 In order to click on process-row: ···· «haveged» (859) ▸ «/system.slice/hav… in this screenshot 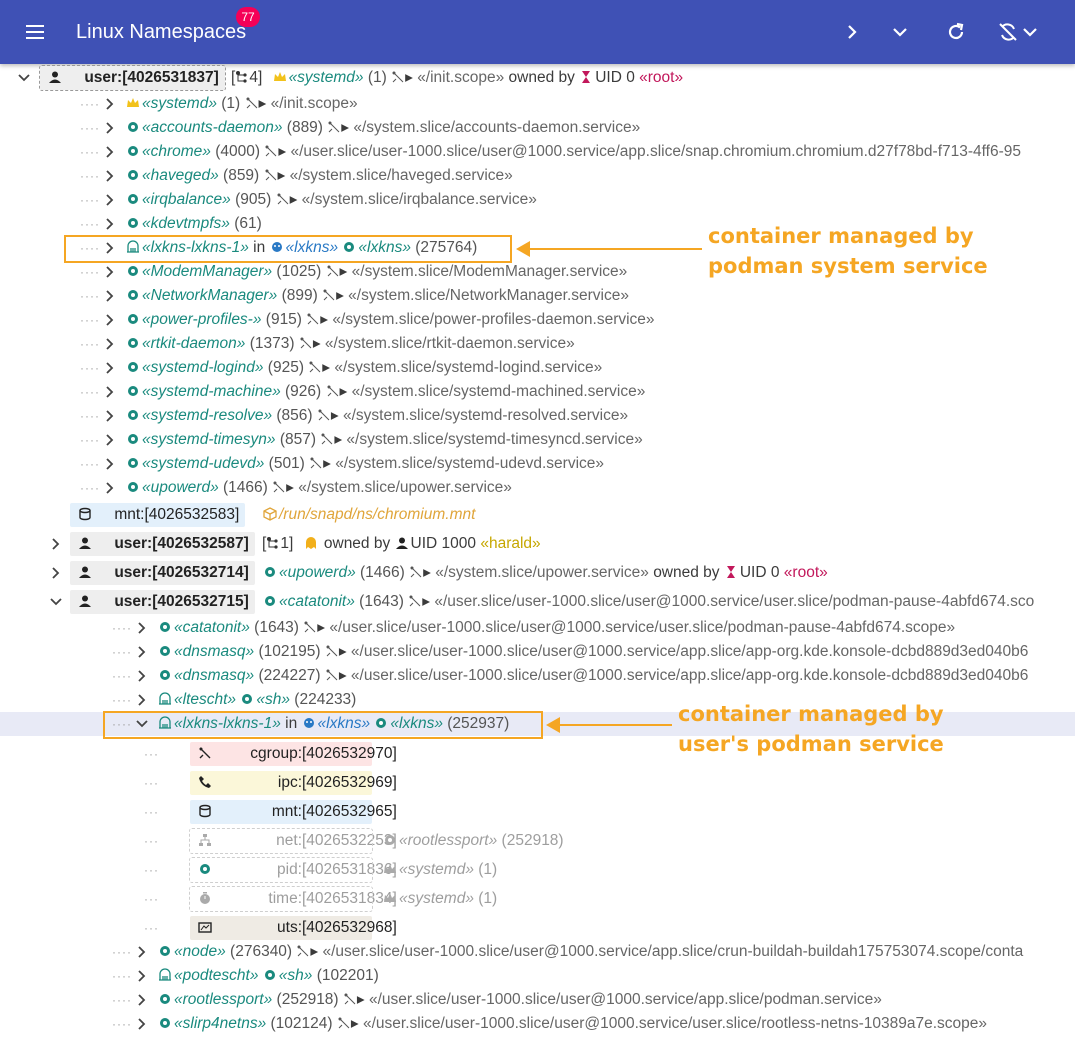, I will do `click(537, 176)`.